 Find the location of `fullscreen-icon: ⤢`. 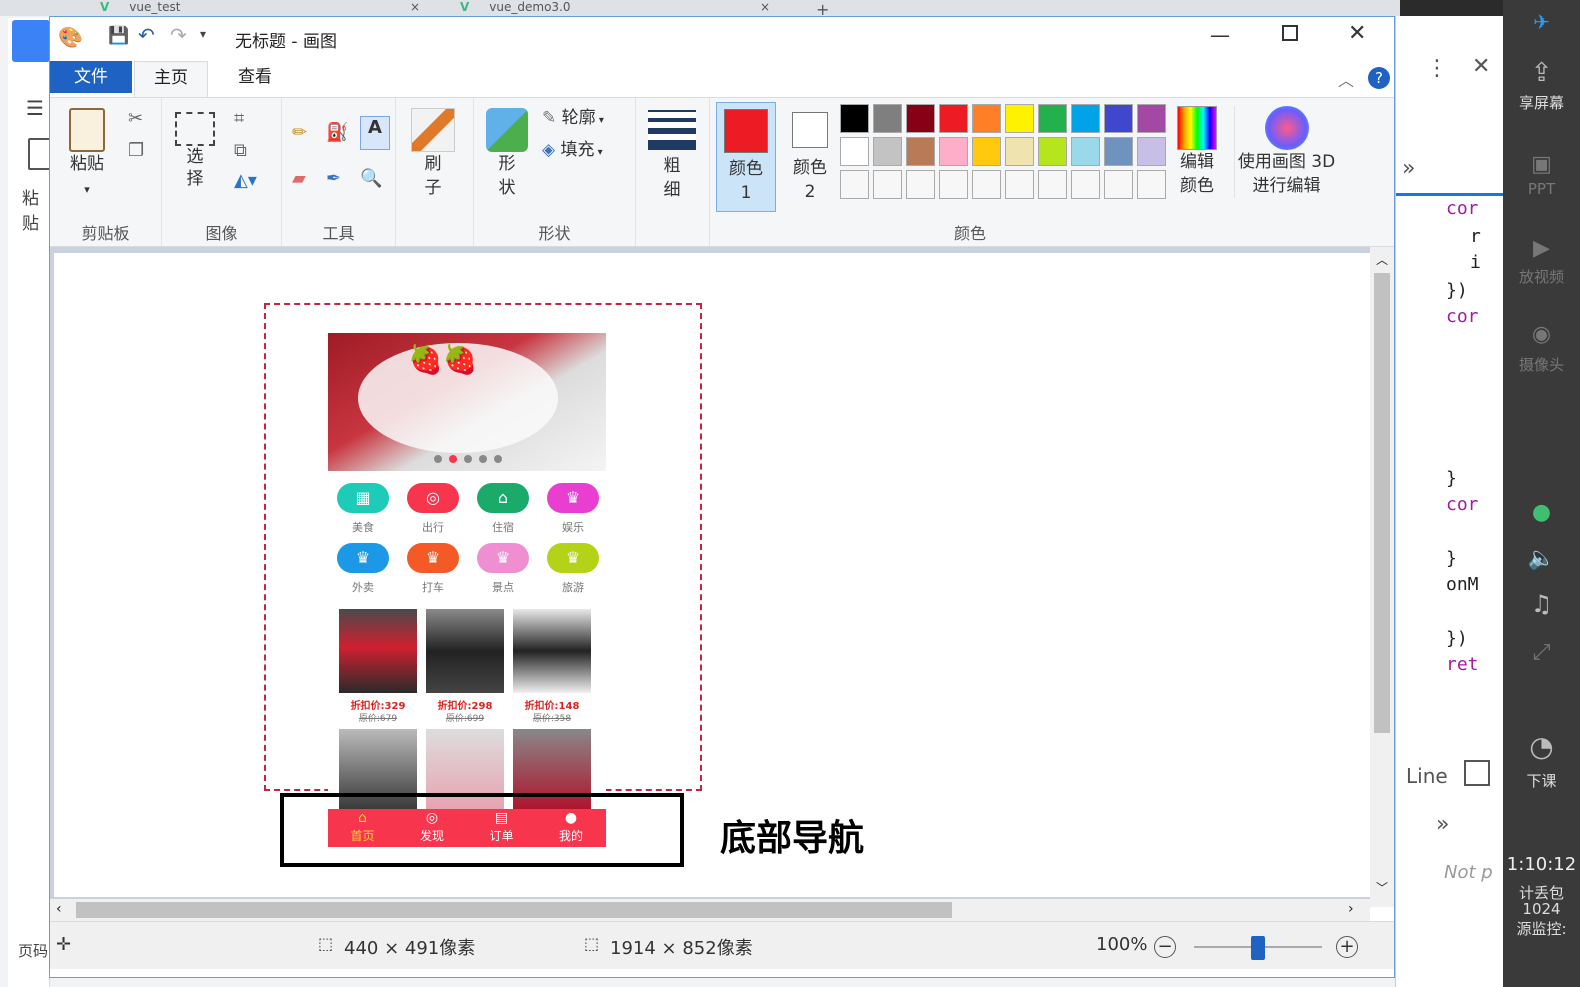

fullscreen-icon: ⤢ is located at coordinates (1541, 652).